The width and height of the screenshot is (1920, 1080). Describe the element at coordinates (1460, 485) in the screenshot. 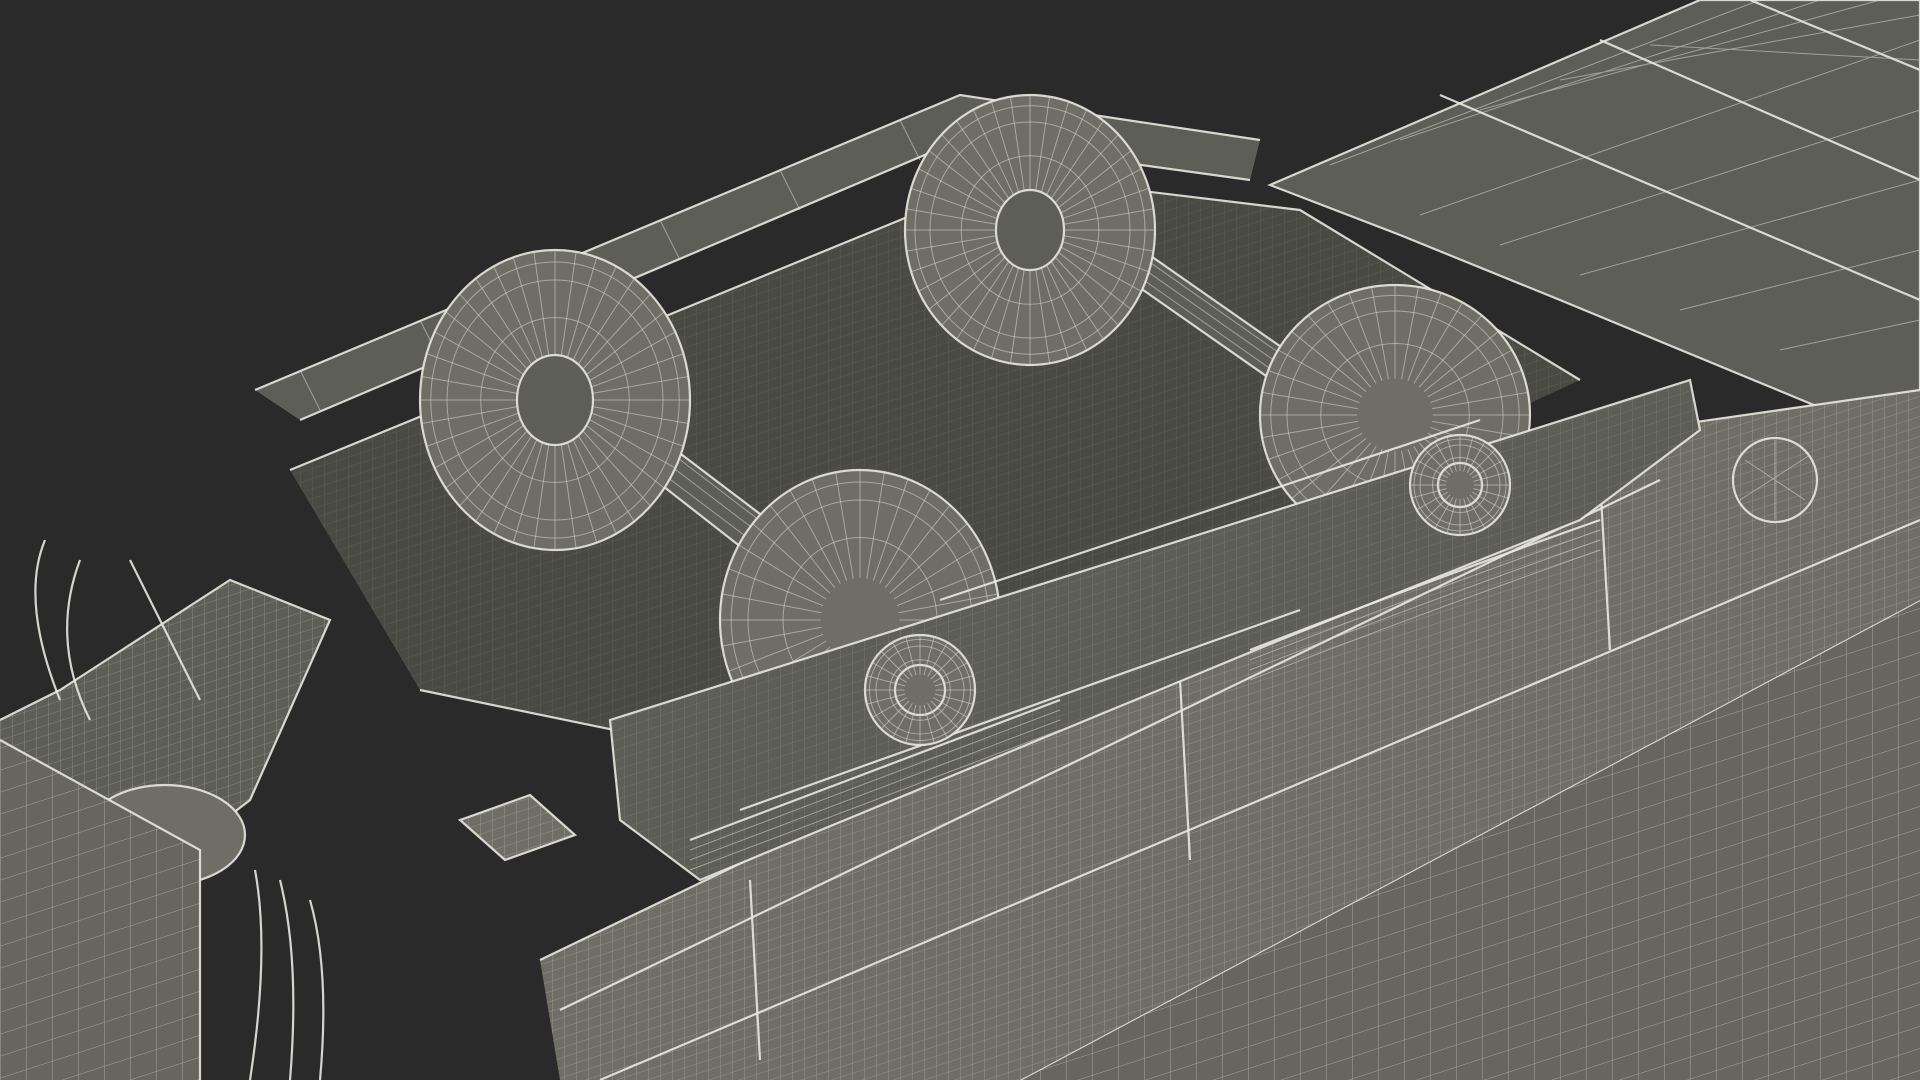

I see `axle-bearing-rear` at that location.